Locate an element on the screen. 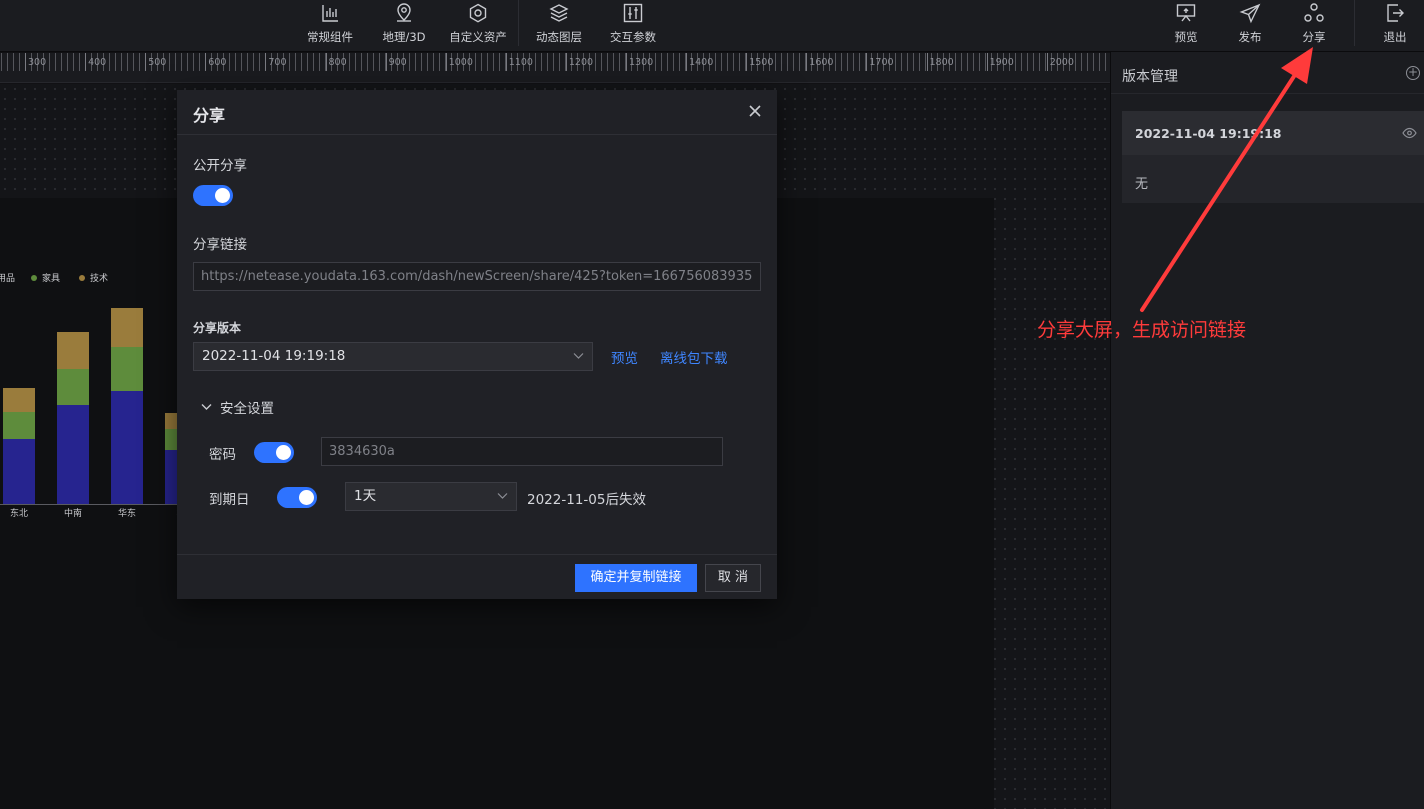 The image size is (1424, 809). ruler-label: 1500 is located at coordinates (761, 62).